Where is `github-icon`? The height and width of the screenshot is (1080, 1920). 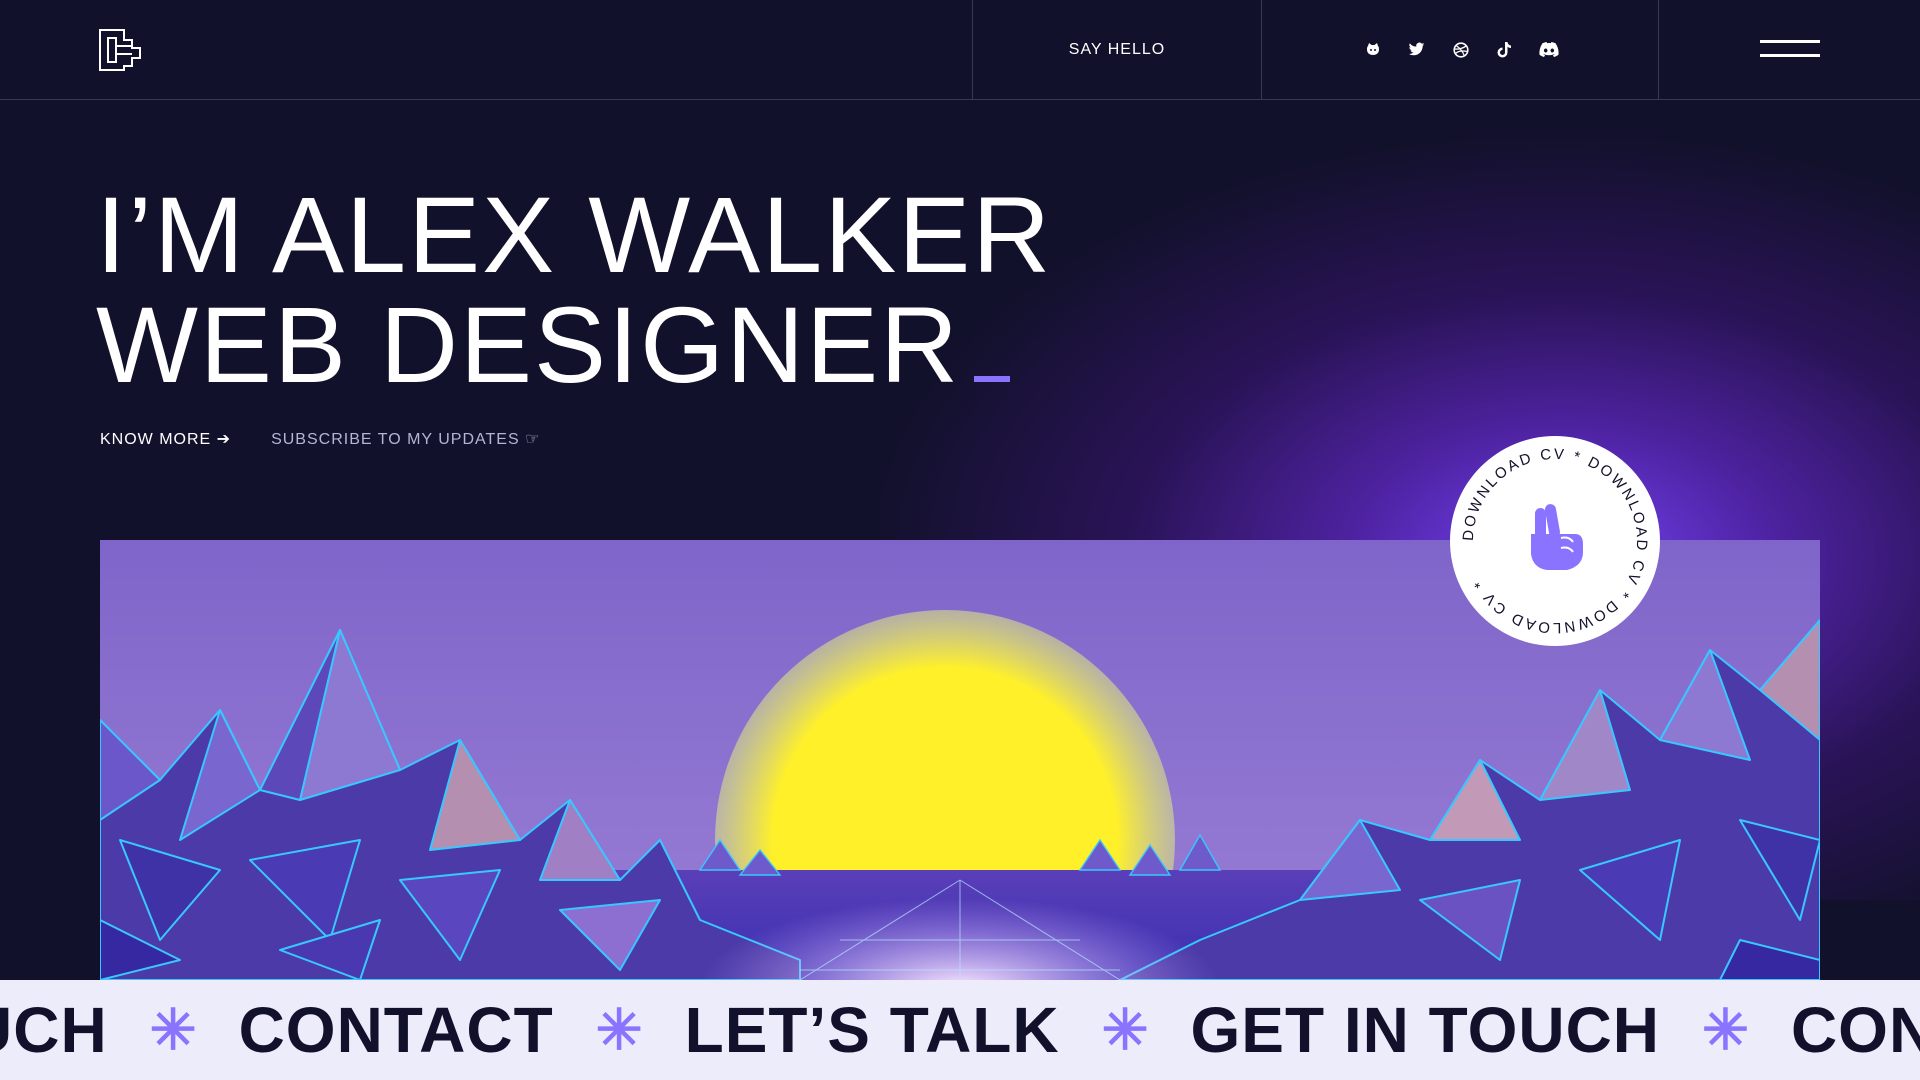
github-icon is located at coordinates (1373, 50).